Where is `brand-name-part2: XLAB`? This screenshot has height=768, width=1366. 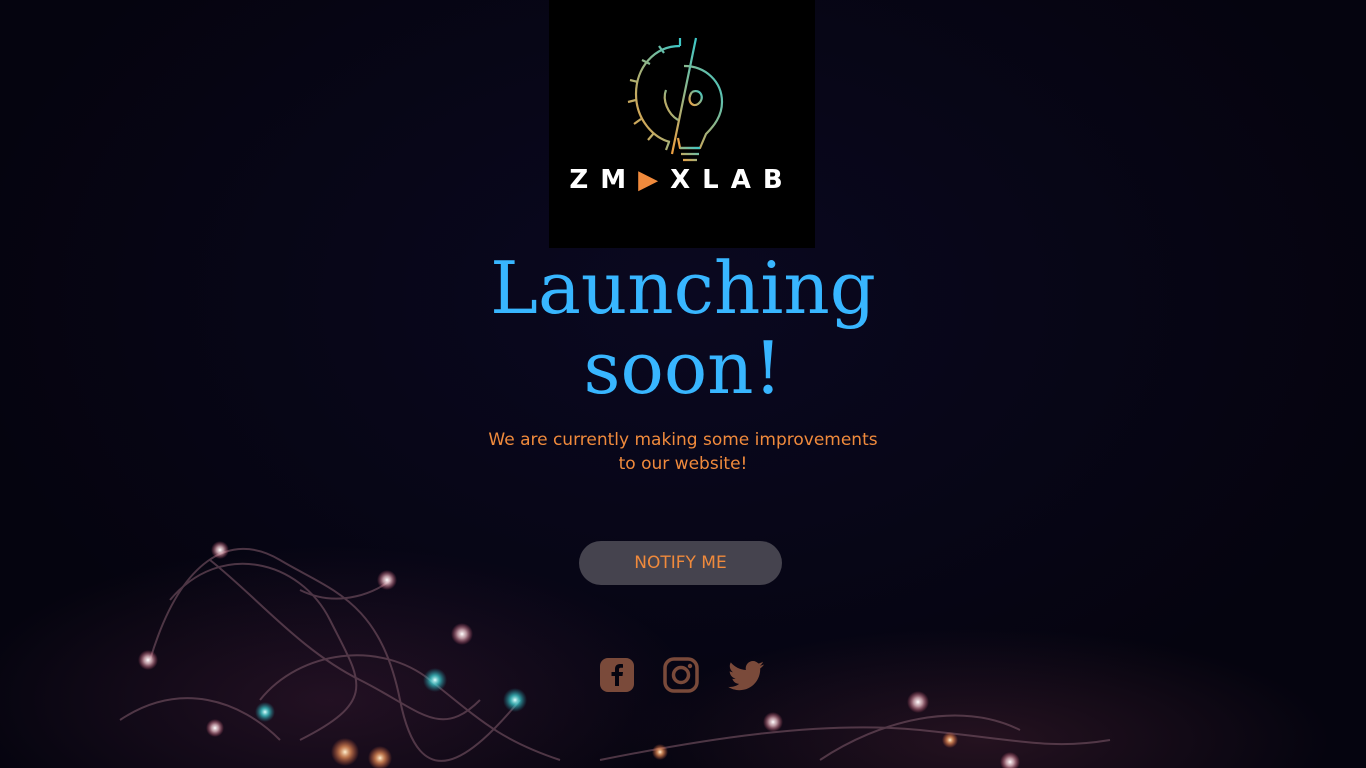 brand-name-part2: XLAB is located at coordinates (732, 180).